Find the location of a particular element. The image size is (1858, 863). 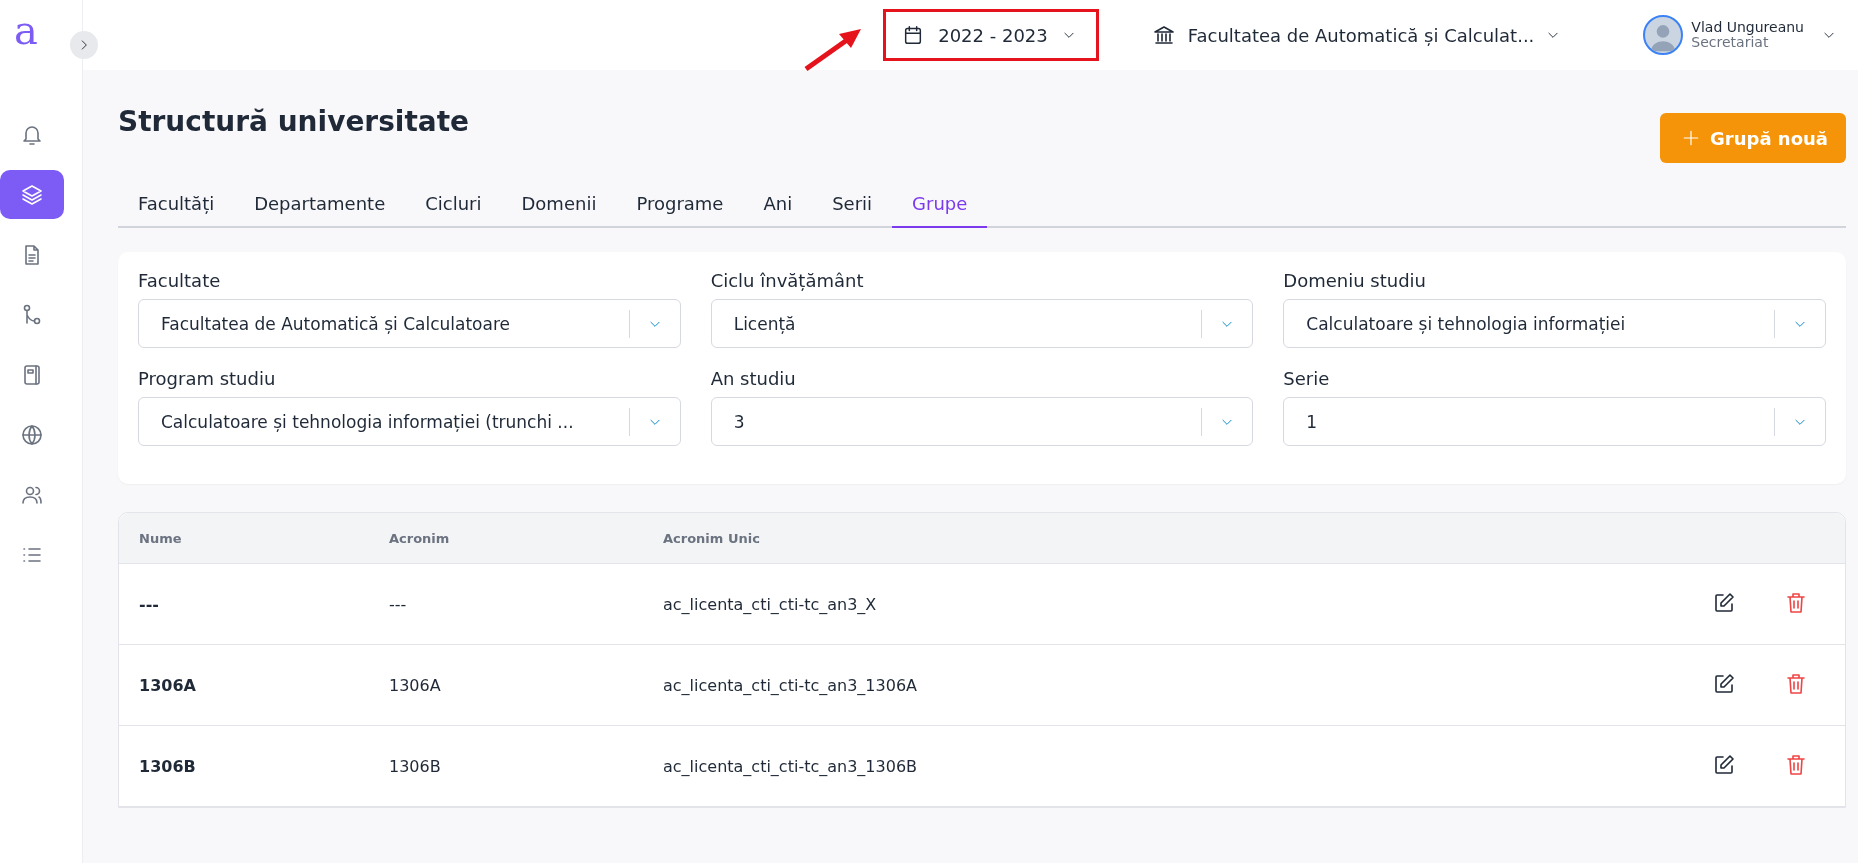

table-cell-text: ac_licenta_cti_cti-tc_an3_1306A is located at coordinates (790, 685).